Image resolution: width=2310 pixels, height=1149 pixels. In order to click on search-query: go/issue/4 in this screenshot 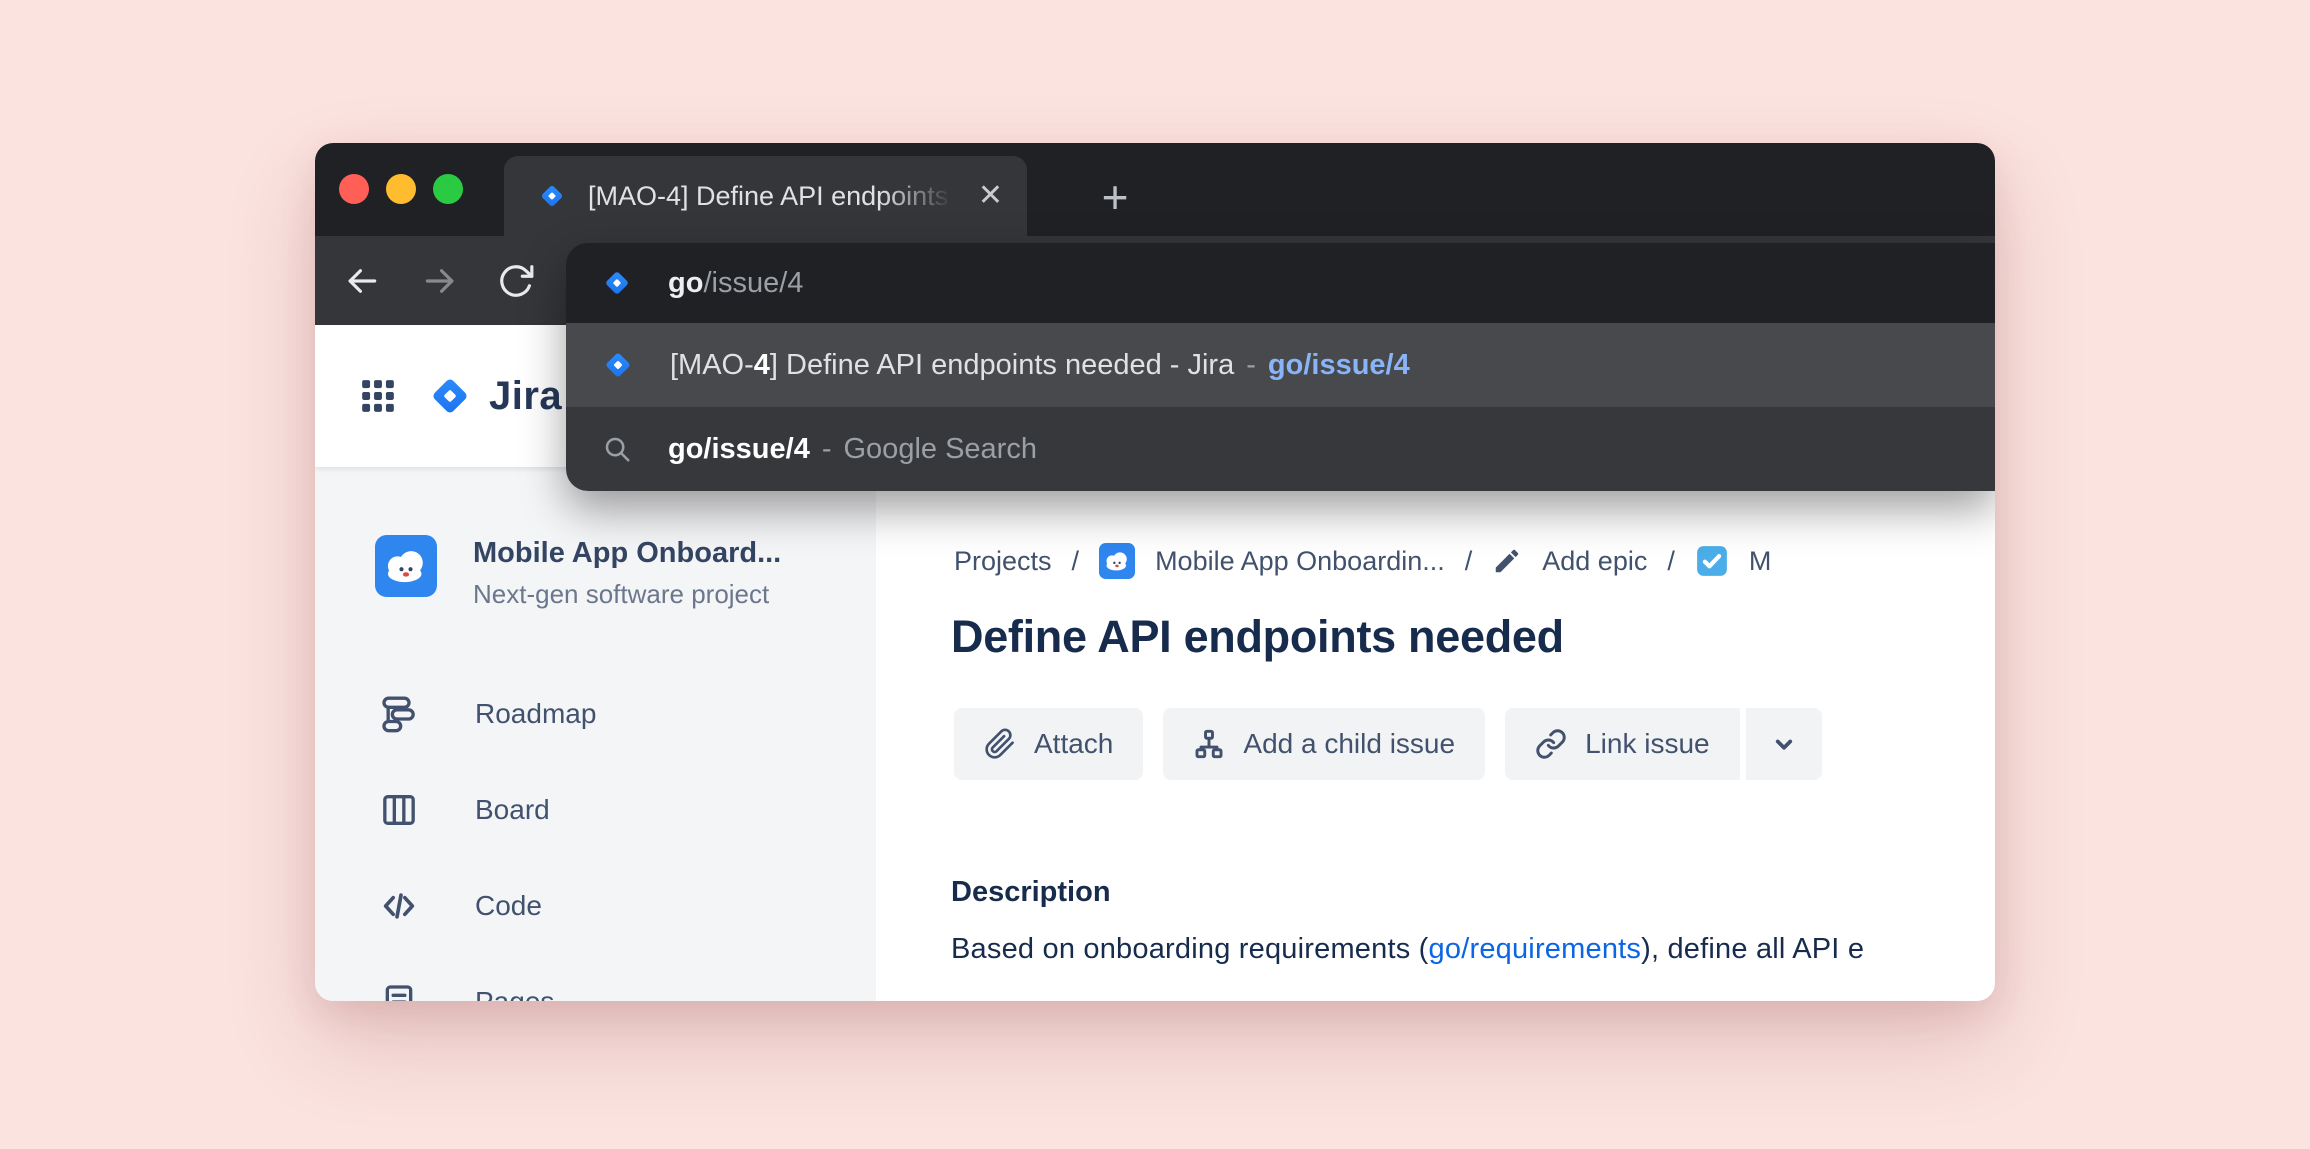, I will do `click(739, 448)`.